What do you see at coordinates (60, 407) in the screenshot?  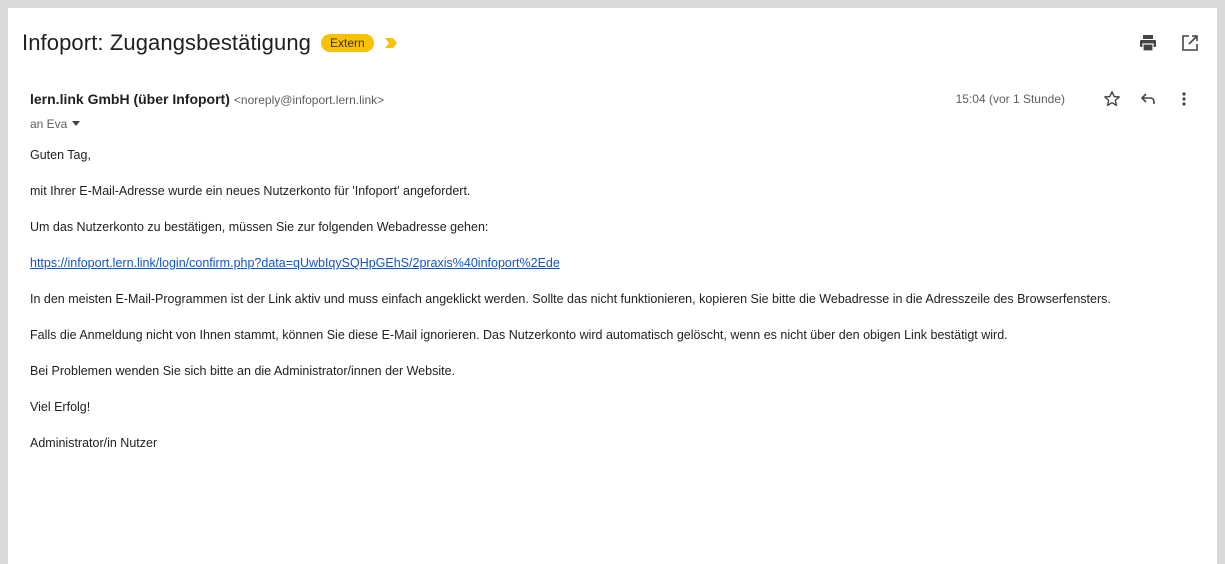 I see `body-closing: Viel Erfolg!` at bounding box center [60, 407].